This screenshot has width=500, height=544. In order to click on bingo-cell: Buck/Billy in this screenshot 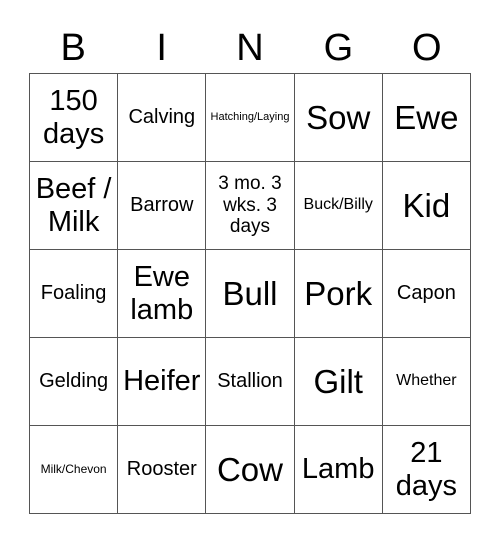, I will do `click(338, 206)`.